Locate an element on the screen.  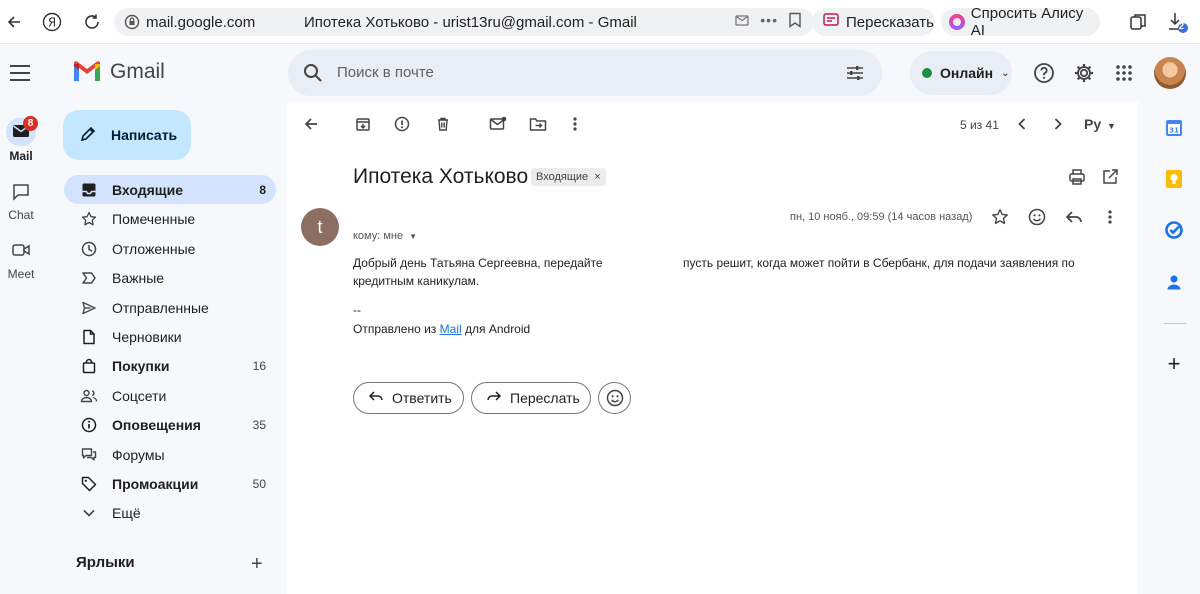
sidebar-item-label: Покупки is located at coordinates (141, 365).